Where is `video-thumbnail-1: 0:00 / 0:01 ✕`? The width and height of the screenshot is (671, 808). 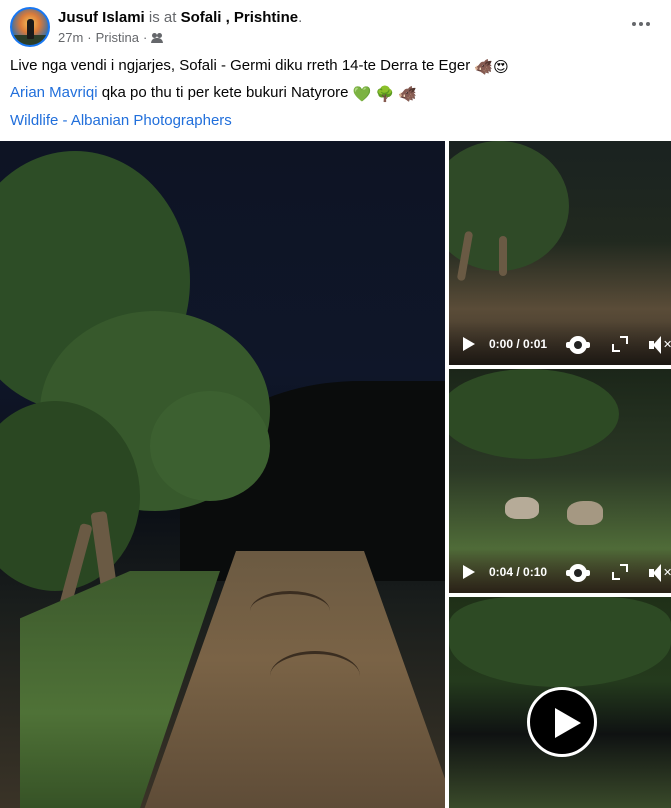
video-thumbnail-1: 0:00 / 0:01 ✕ is located at coordinates (560, 253).